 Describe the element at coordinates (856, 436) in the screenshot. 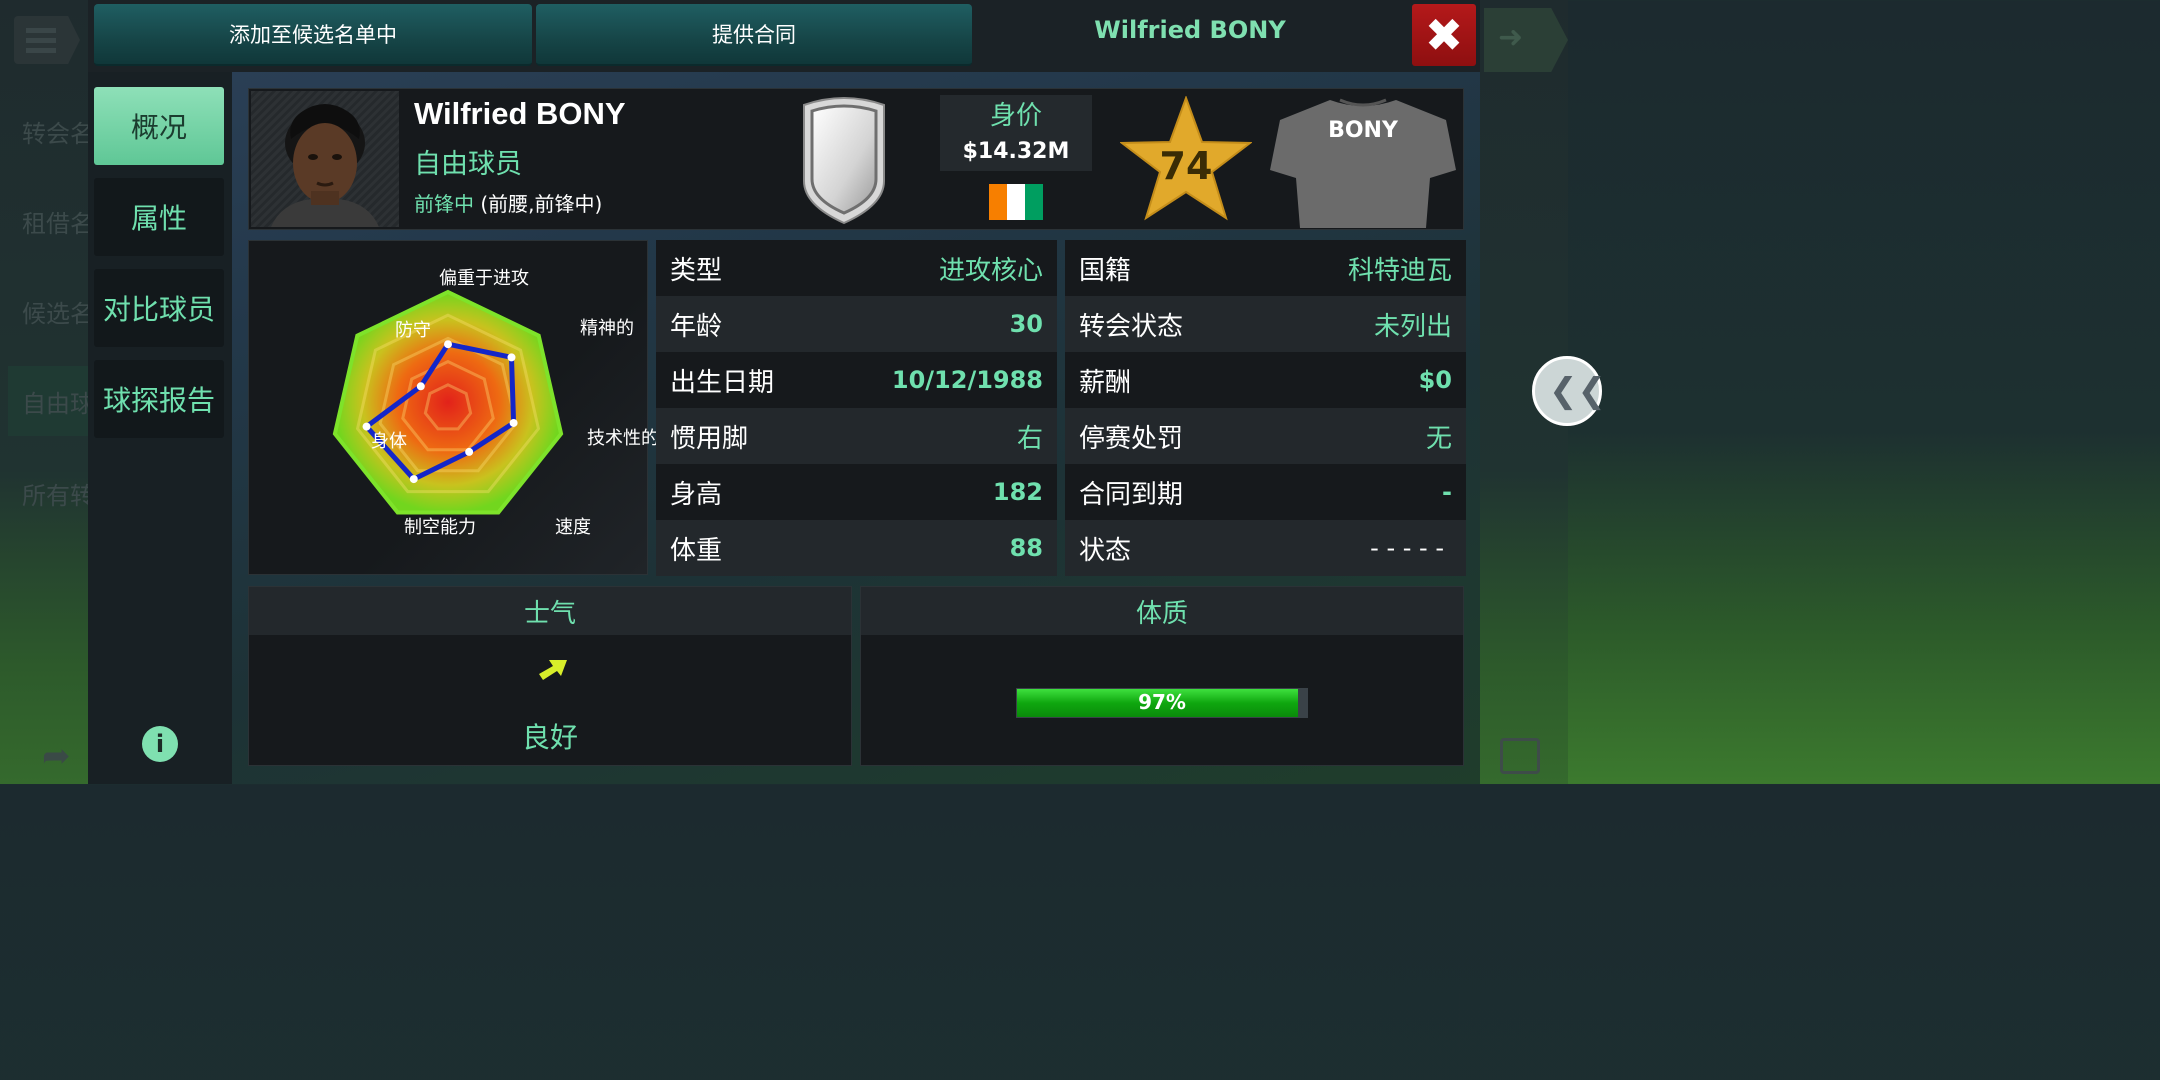

I see `info-row-preferred-foot: 惯用脚 右` at that location.